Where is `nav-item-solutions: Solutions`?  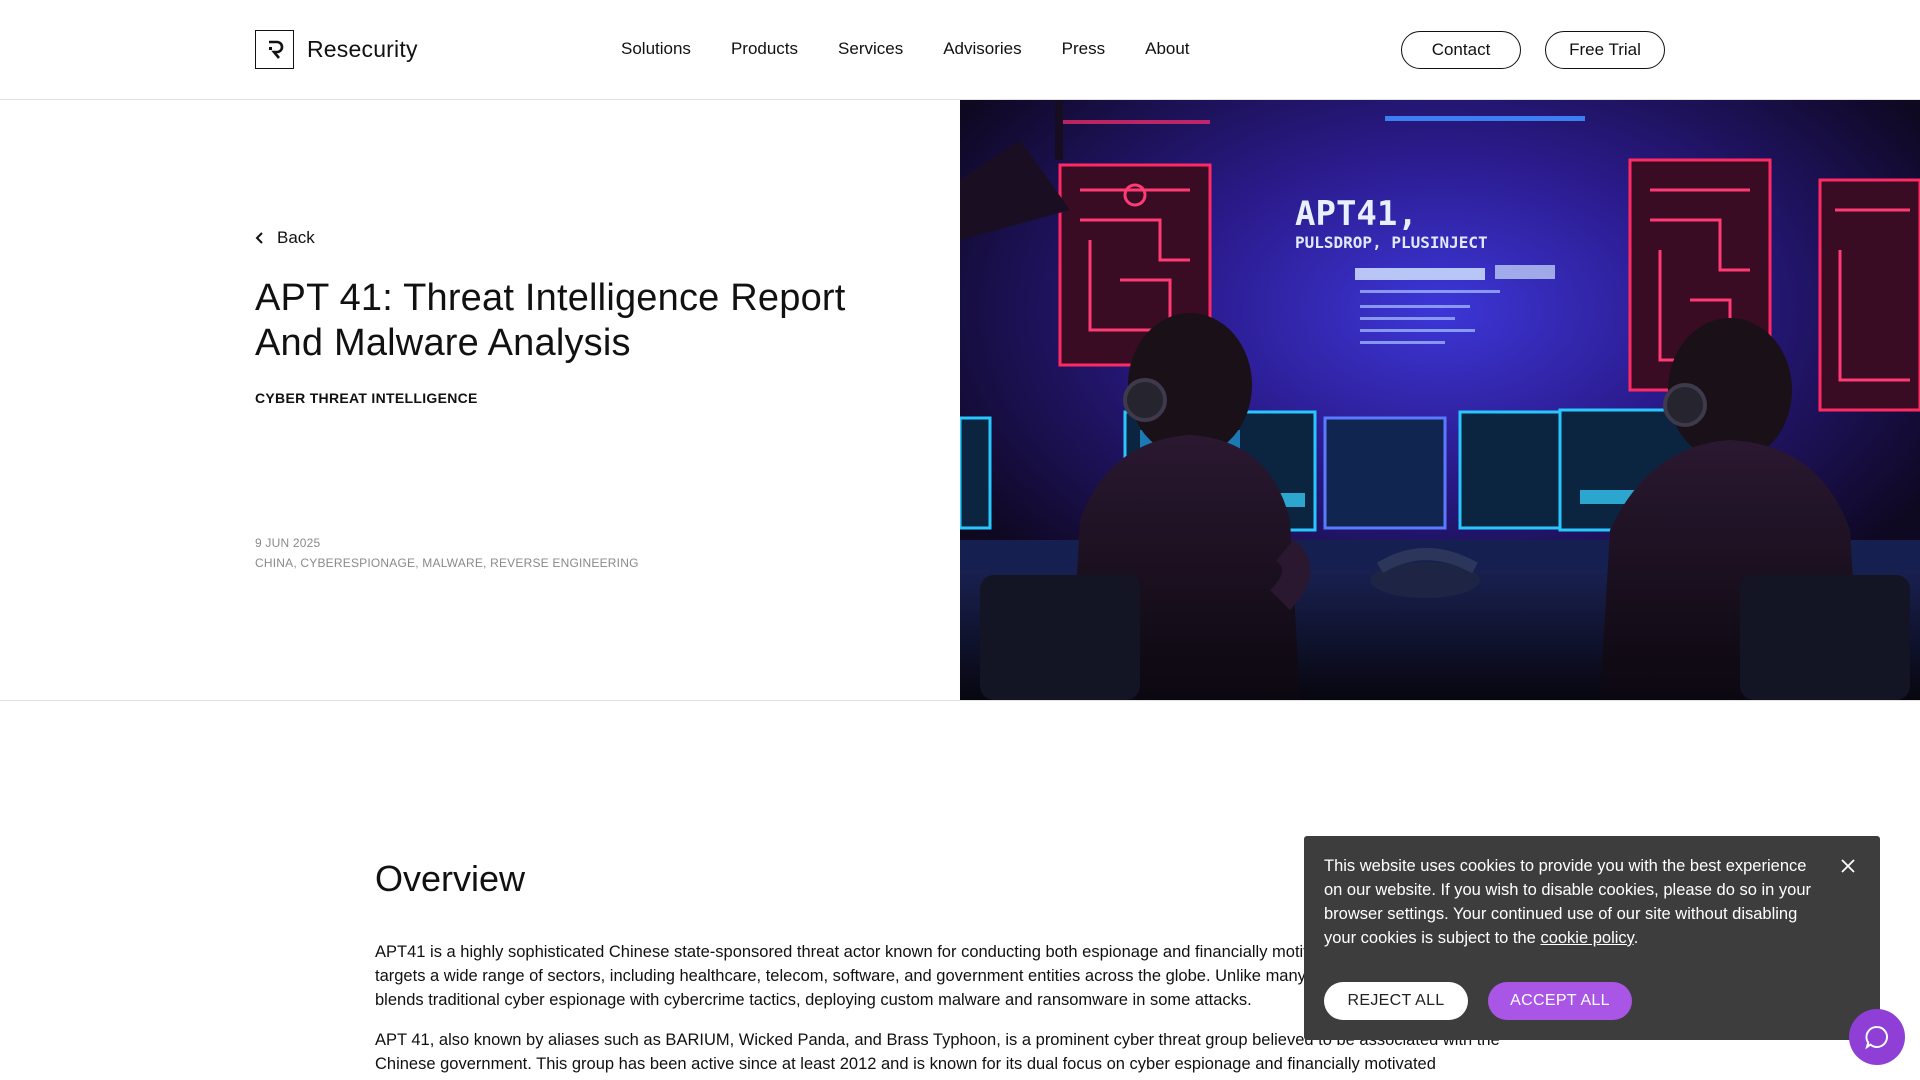 nav-item-solutions: Solutions is located at coordinates (656, 49).